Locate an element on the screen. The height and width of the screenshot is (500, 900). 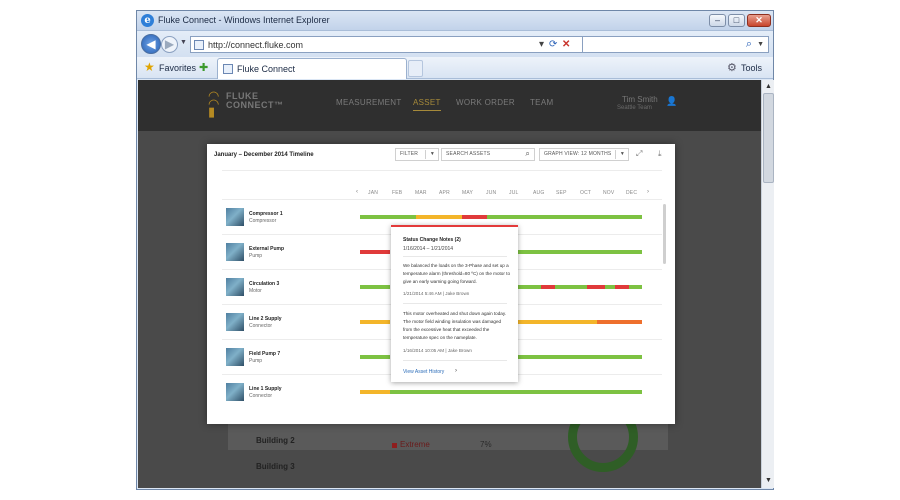
asset-name: Compressor 1 is located at coordinates (266, 214).